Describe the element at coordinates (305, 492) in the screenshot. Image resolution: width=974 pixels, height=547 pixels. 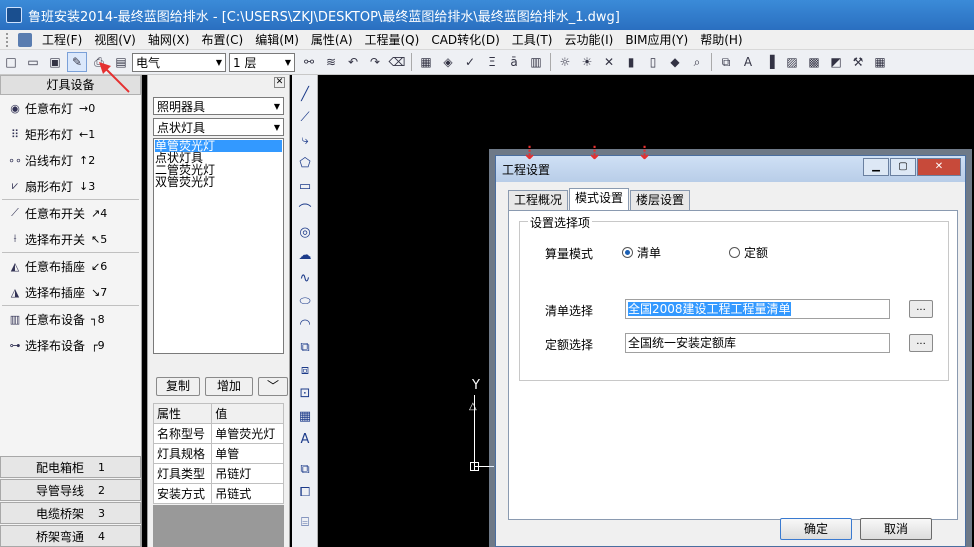
I see `layer-move-icon: ⧠` at that location.